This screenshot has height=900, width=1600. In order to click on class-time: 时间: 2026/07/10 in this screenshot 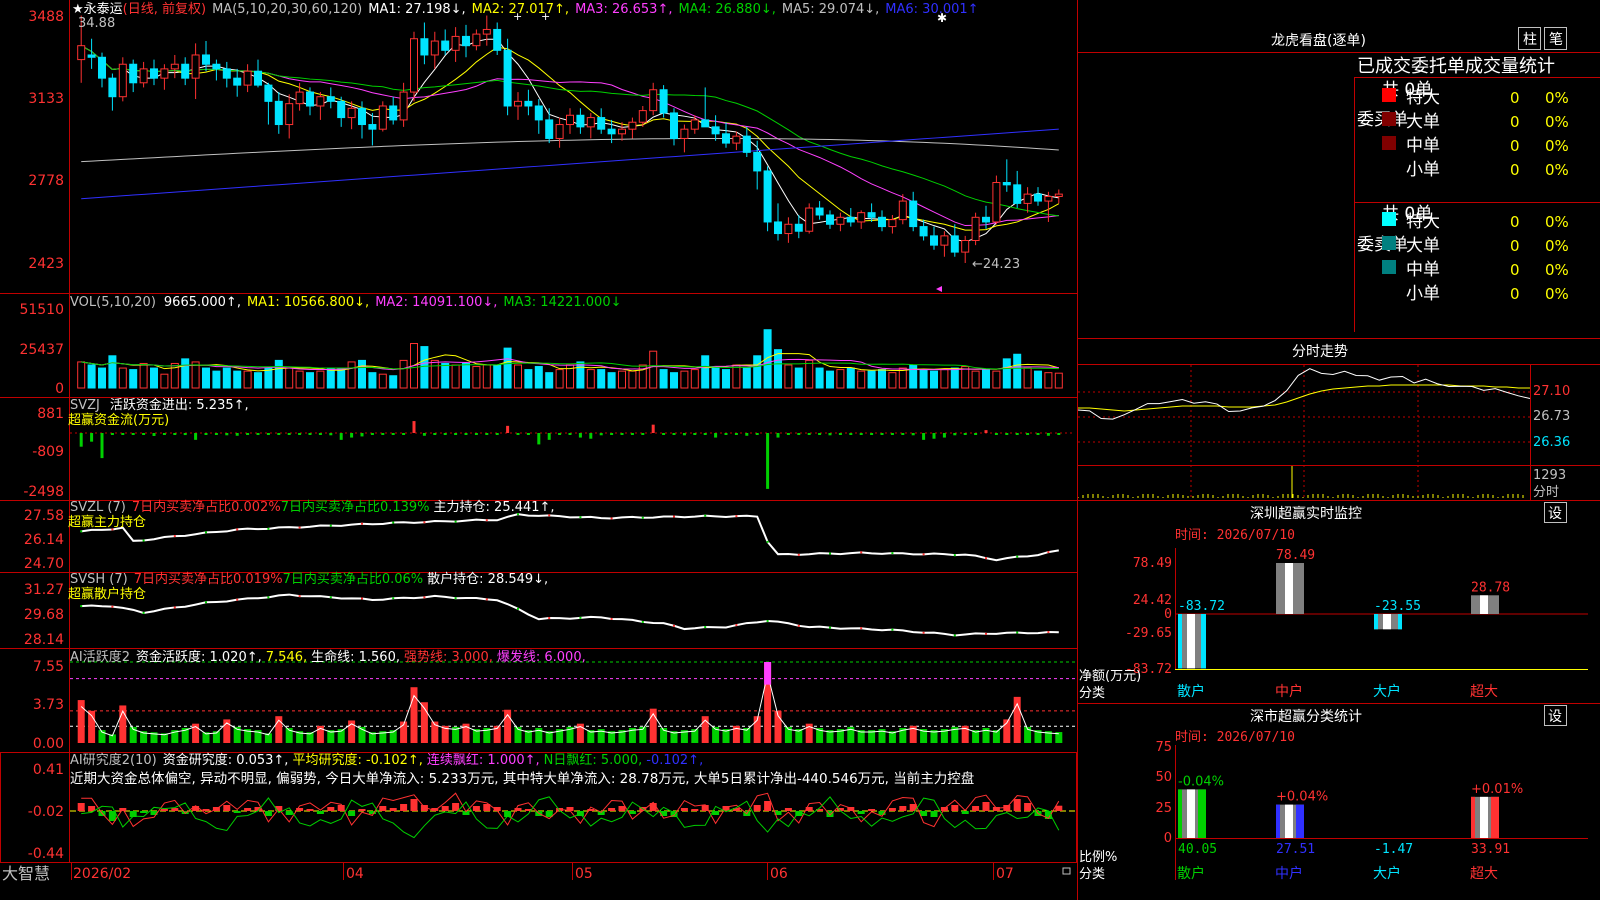, I will do `click(1235, 737)`.